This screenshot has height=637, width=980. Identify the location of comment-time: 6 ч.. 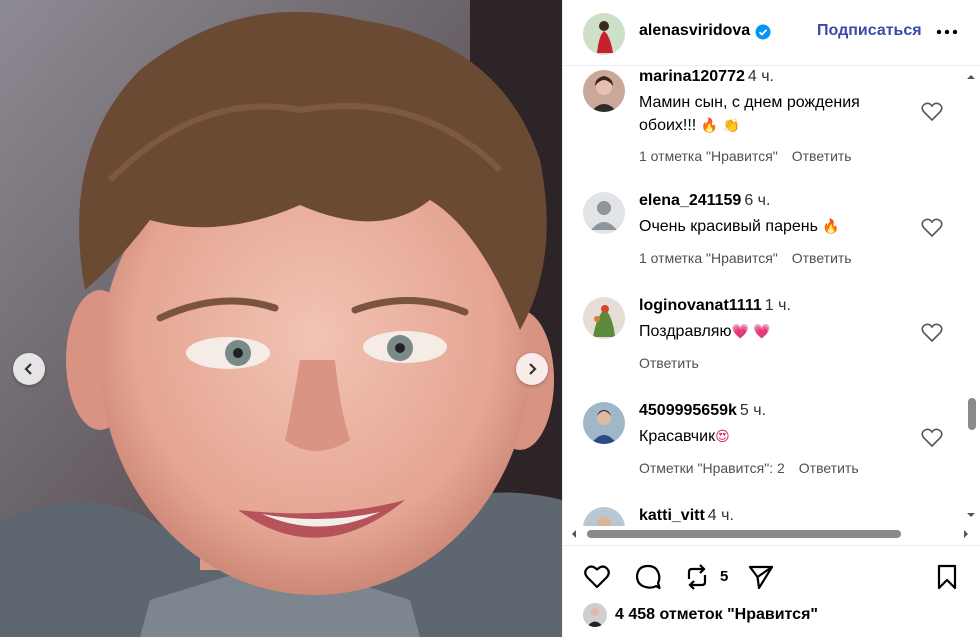
(757, 200).